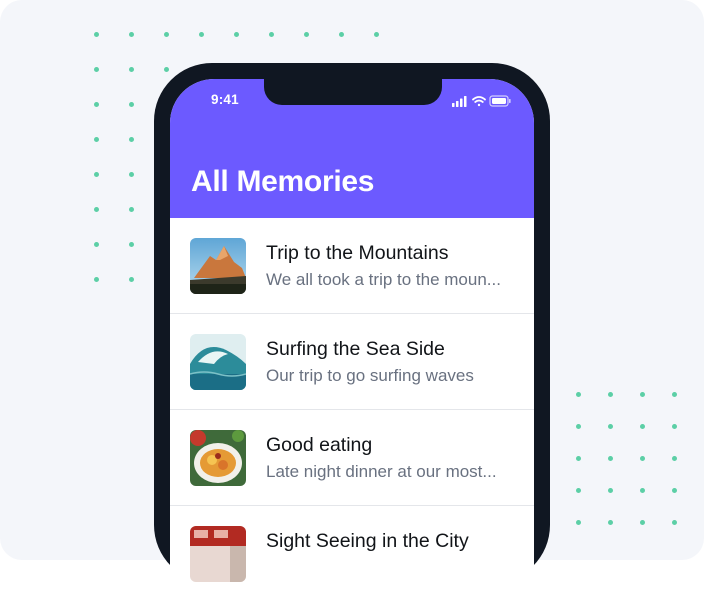  Describe the element at coordinates (357, 253) in the screenshot. I see `memory-title: Trip to the Mountains` at that location.